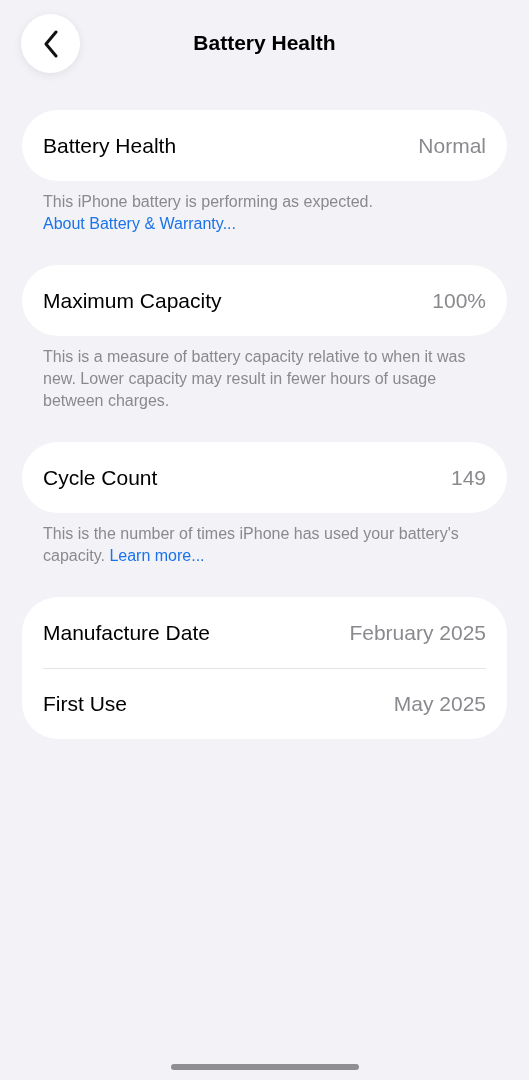 This screenshot has width=529, height=1080. What do you see at coordinates (264, 43) in the screenshot?
I see `page-title: Battery Health` at bounding box center [264, 43].